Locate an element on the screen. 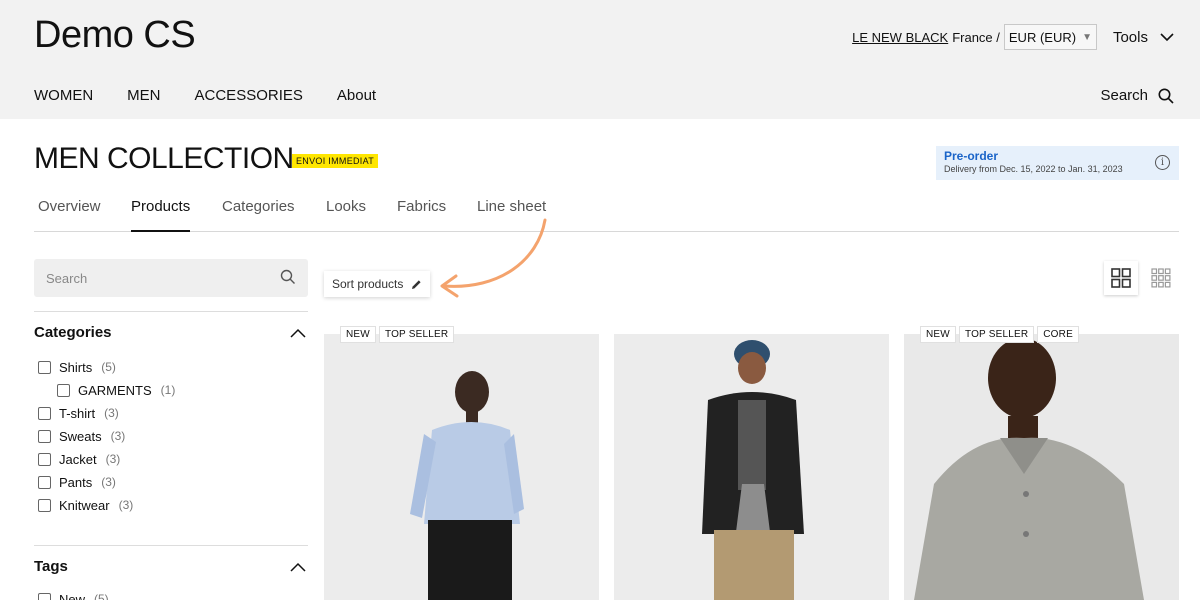 This screenshot has width=1200, height=600. currency-value: EUR (EUR) is located at coordinates (1042, 37).